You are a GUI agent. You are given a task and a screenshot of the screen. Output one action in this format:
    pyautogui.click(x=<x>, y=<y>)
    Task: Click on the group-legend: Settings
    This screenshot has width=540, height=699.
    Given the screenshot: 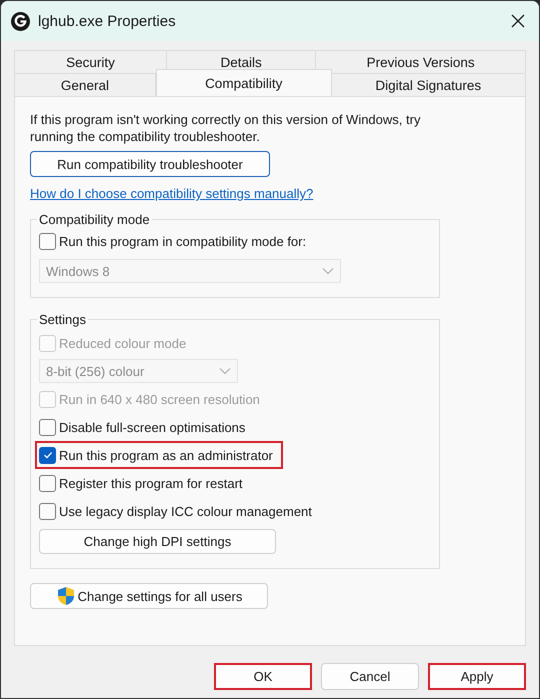 What is the action you would take?
    pyautogui.click(x=62, y=319)
    